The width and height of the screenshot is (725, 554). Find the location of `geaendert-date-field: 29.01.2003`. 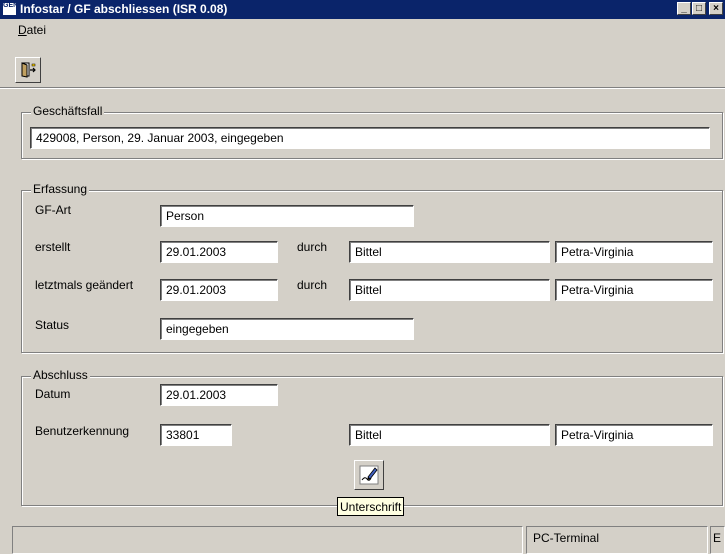

geaendert-date-field: 29.01.2003 is located at coordinates (219, 290).